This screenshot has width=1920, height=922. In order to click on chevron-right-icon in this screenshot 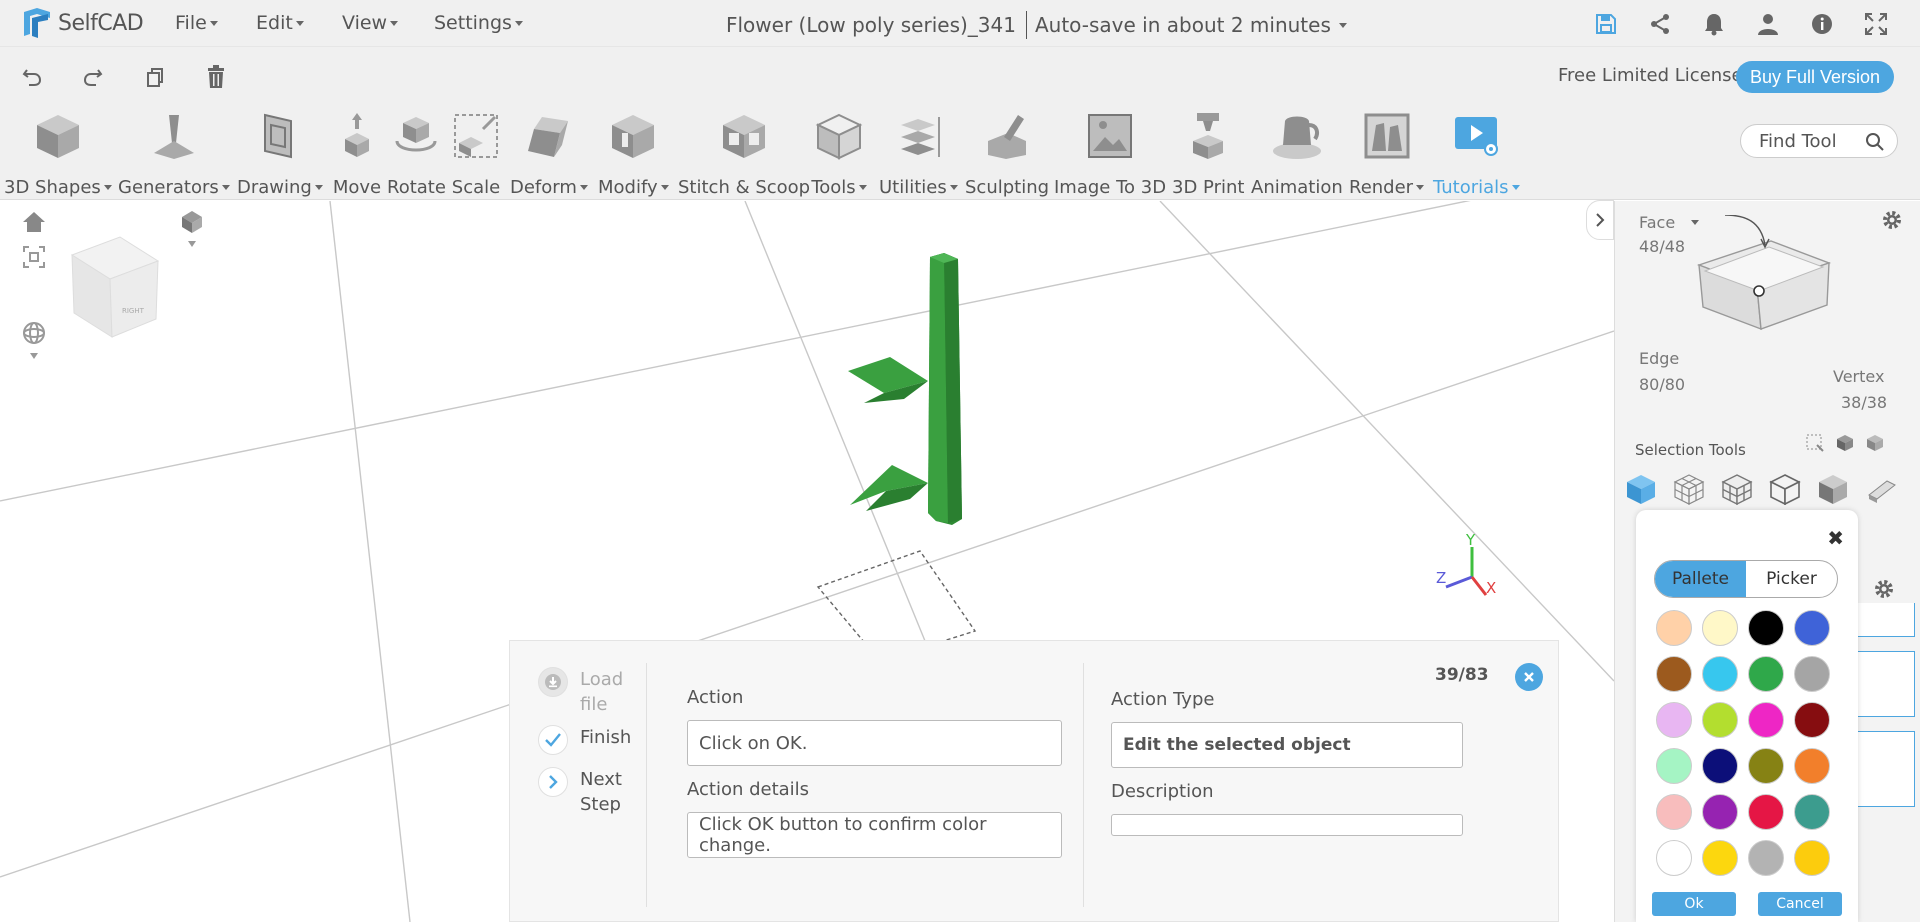, I will do `click(1600, 220)`.